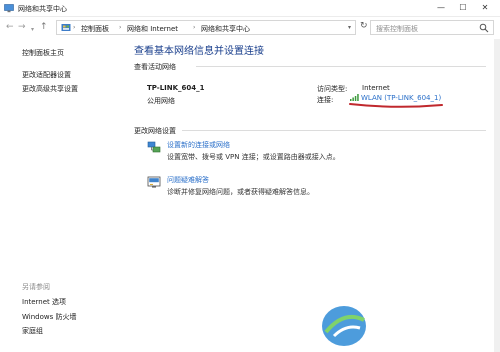 The image size is (500, 352). I want to click on wifi-signal-icon, so click(354, 97).